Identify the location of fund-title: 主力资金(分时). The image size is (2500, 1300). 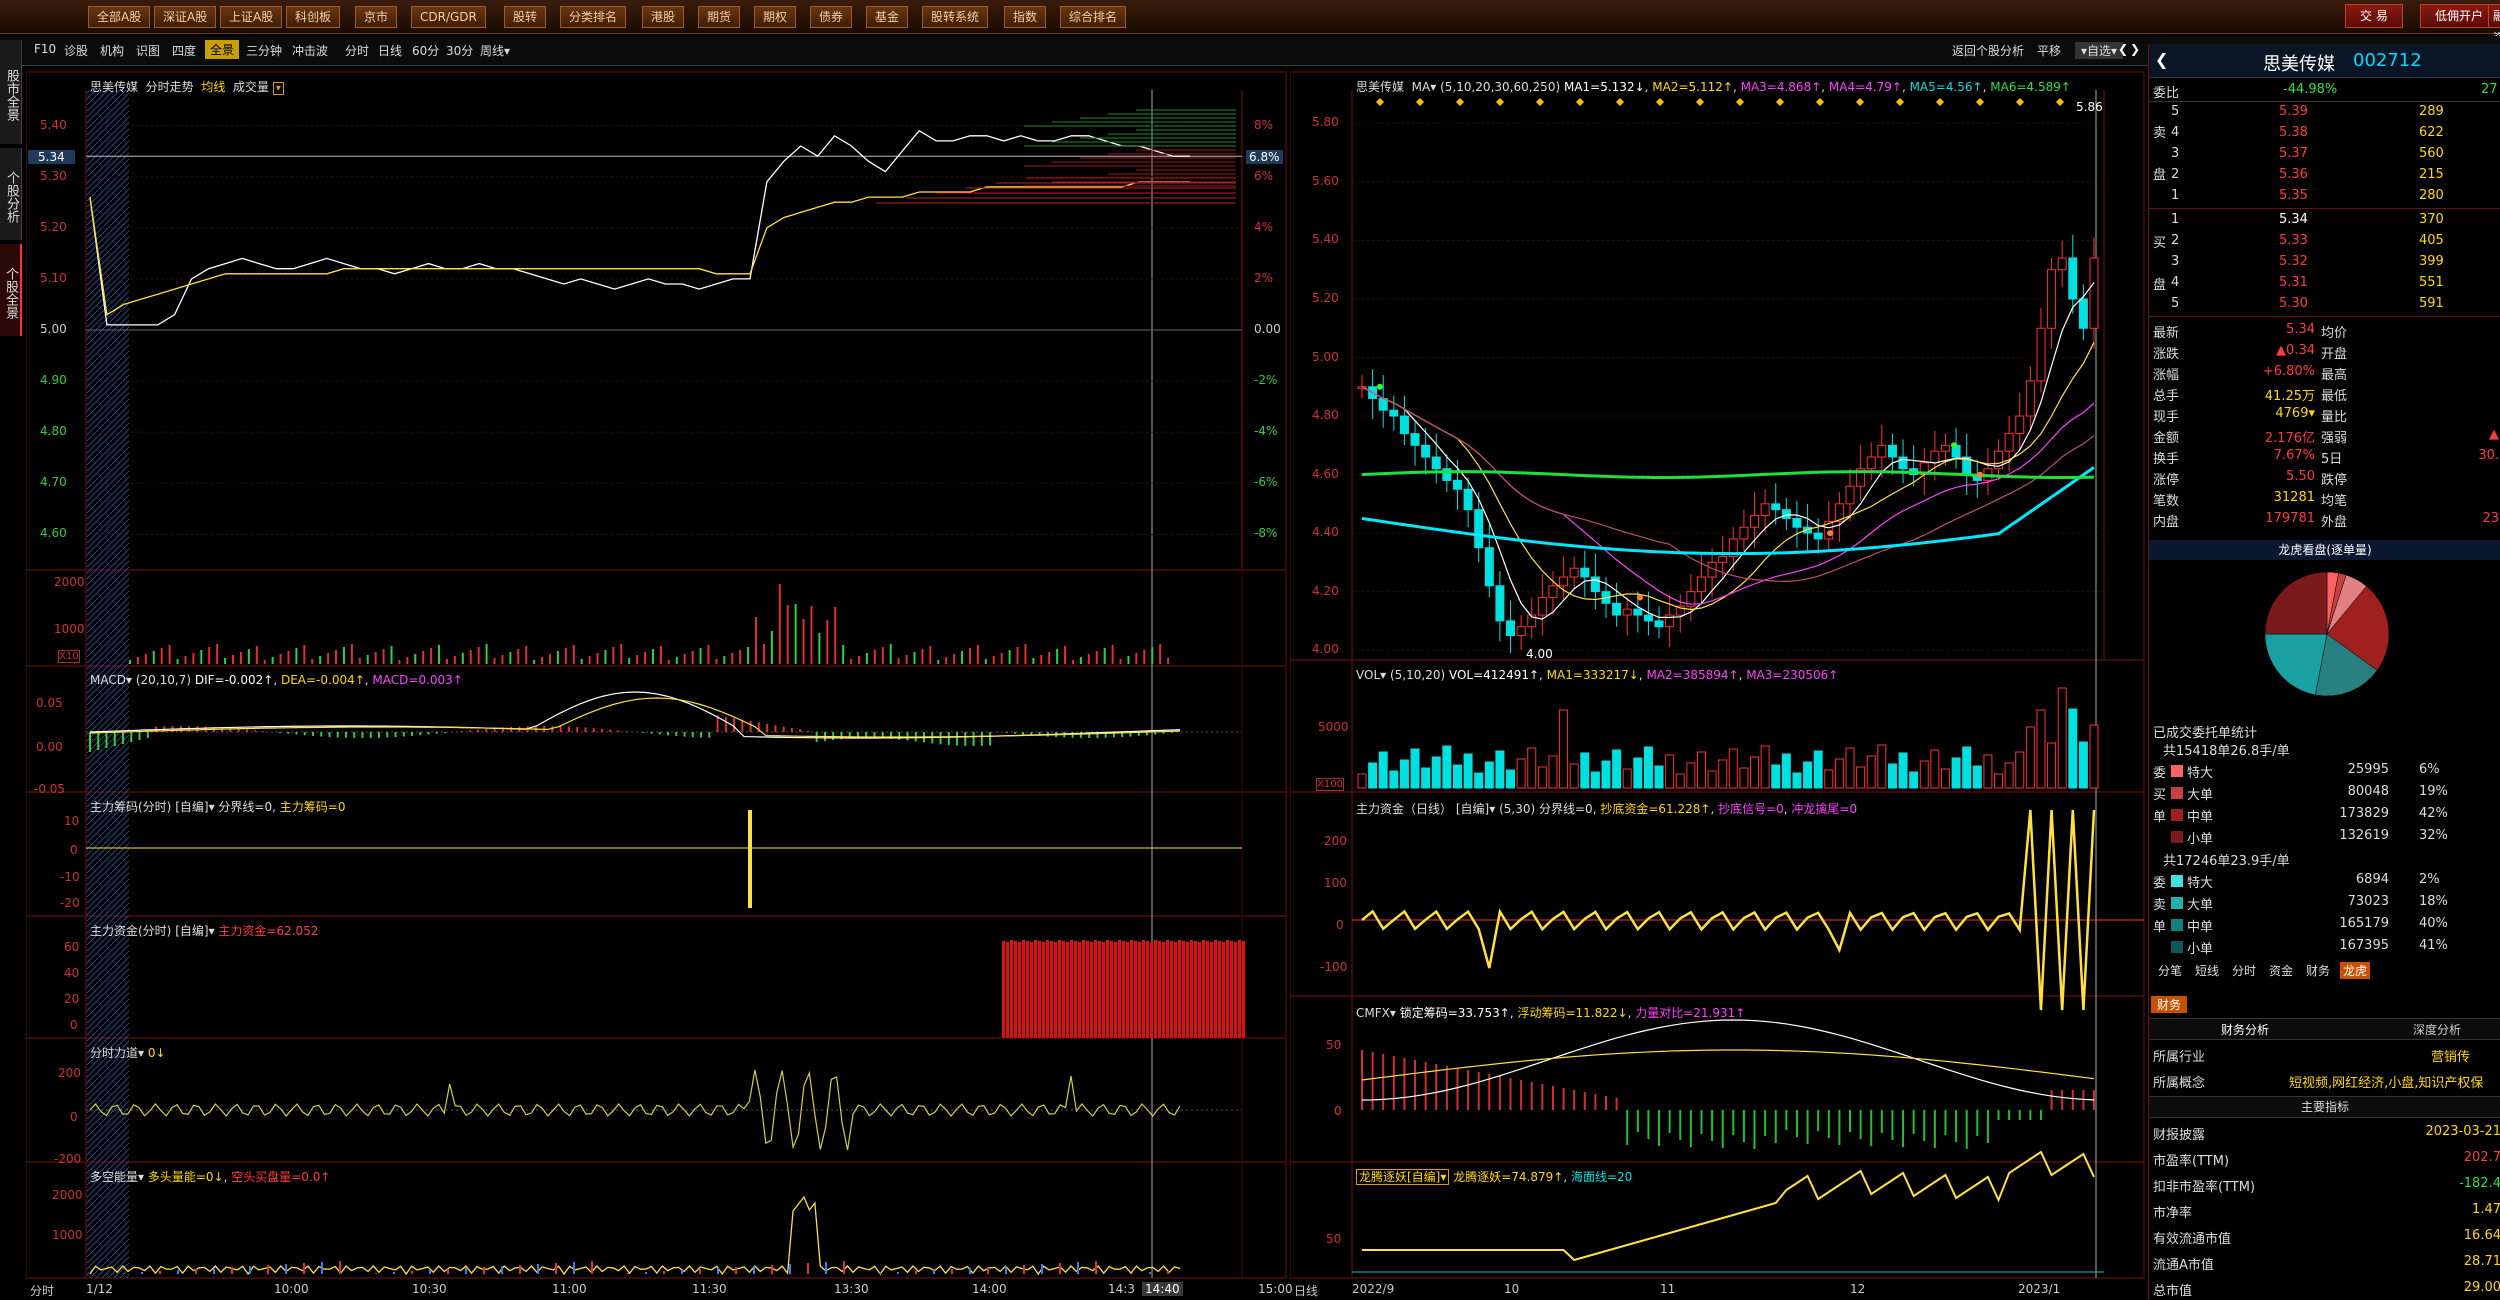
(130, 931).